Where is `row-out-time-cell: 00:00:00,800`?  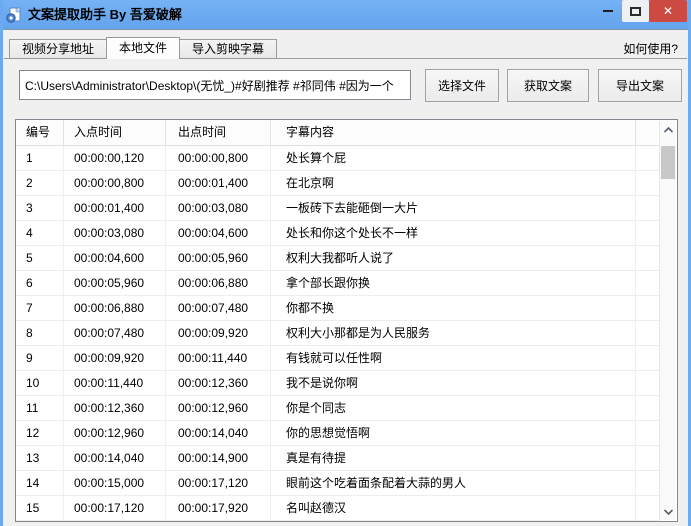 row-out-time-cell: 00:00:00,800 is located at coordinates (218, 158).